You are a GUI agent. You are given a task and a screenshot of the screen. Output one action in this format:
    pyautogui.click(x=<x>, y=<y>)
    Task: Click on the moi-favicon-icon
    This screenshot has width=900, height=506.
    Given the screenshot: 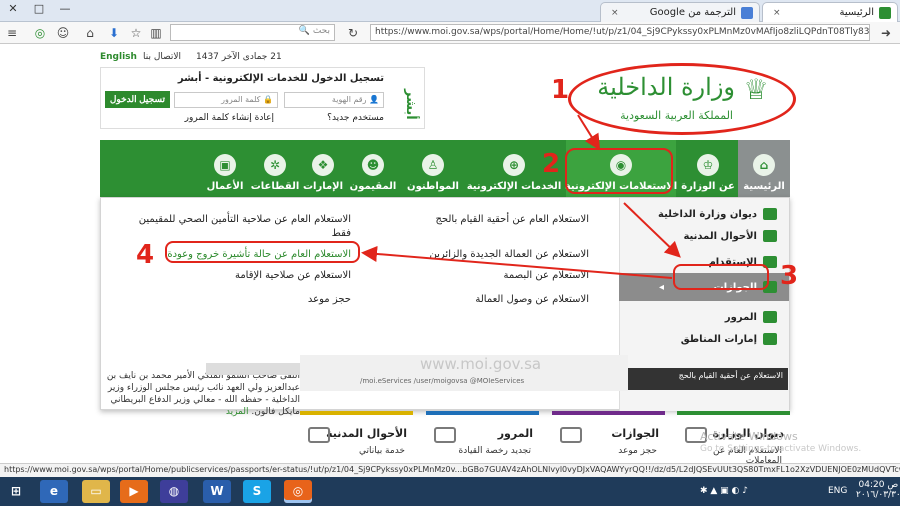 What is the action you would take?
    pyautogui.click(x=885, y=12)
    